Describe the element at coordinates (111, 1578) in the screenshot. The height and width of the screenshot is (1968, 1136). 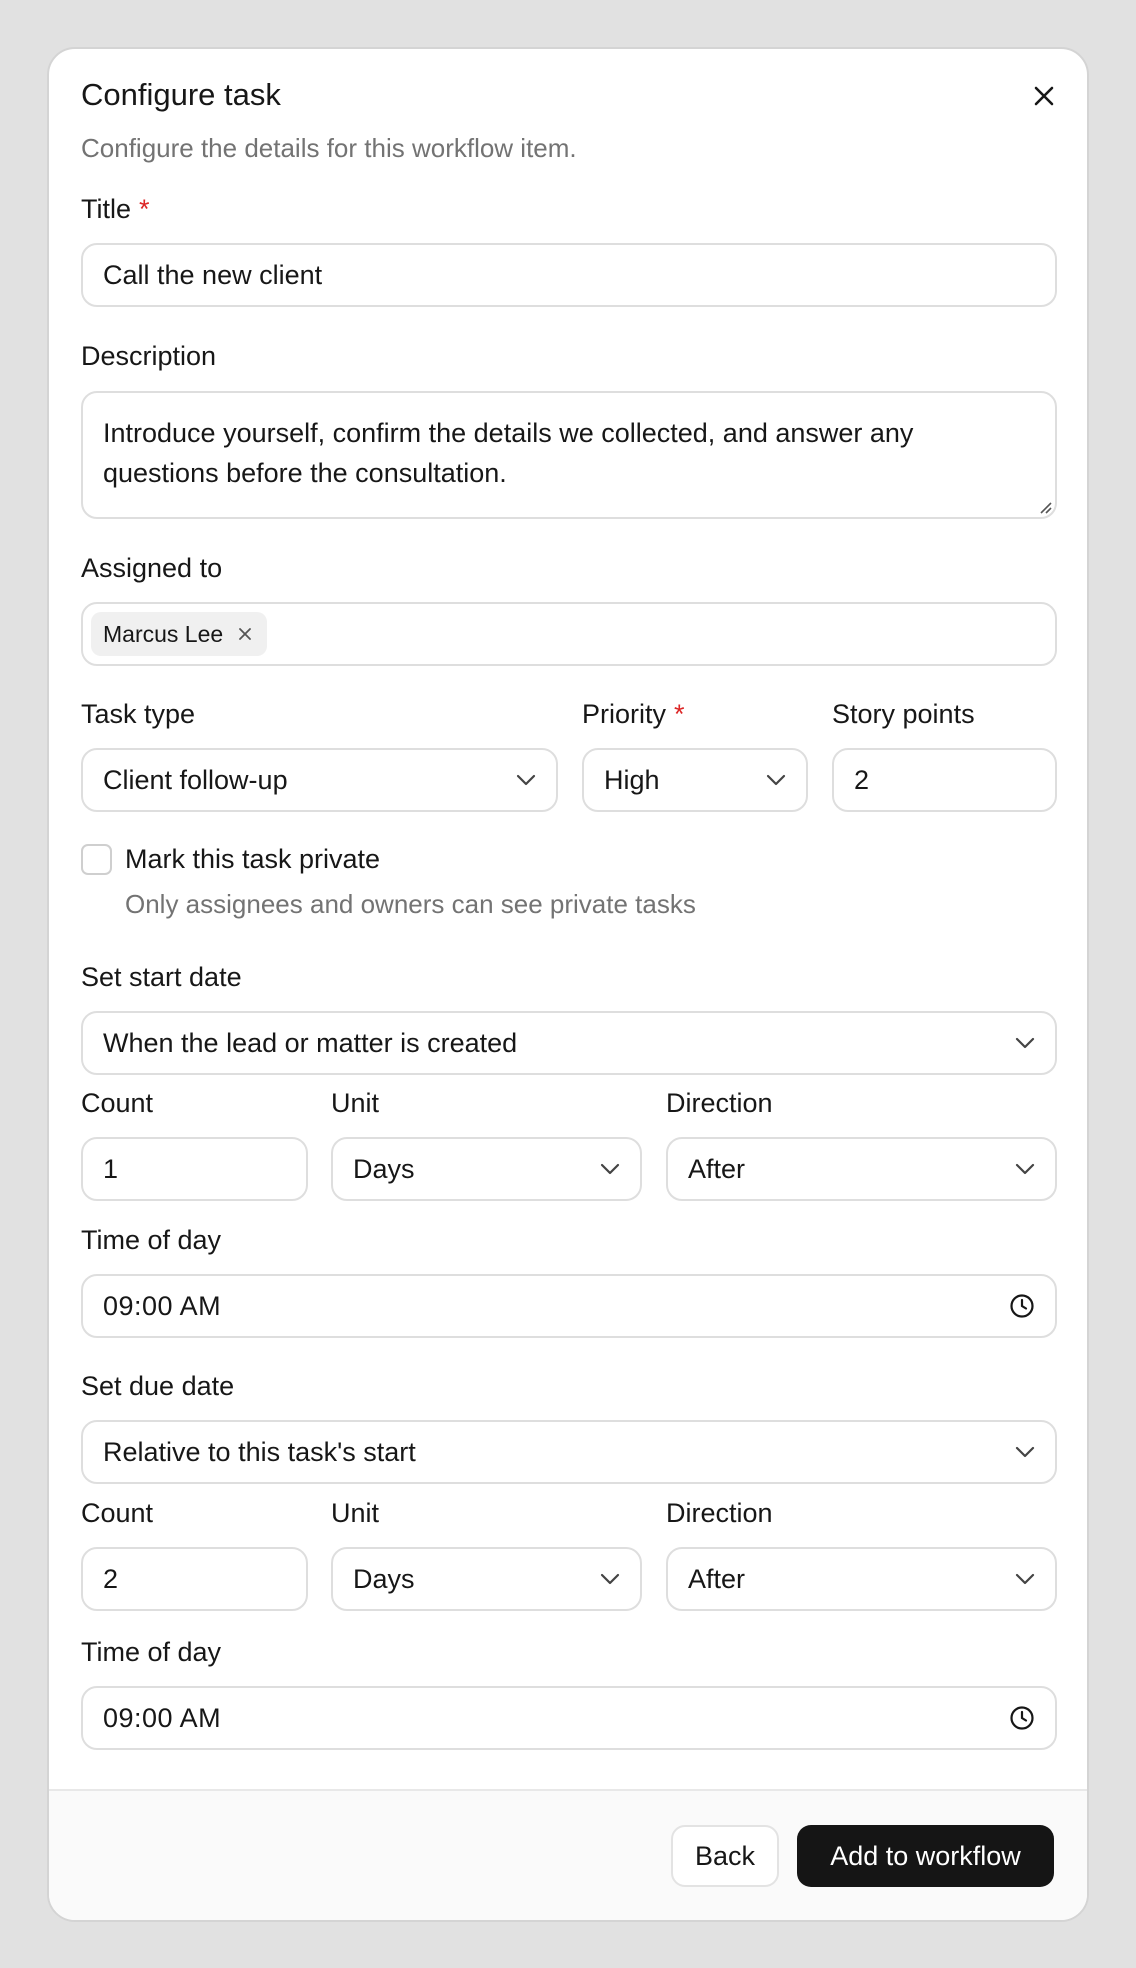
I see `due-count-value: 2` at that location.